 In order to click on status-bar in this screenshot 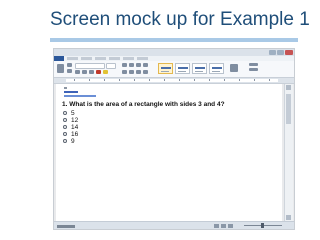, I will do `click(174, 225)`.